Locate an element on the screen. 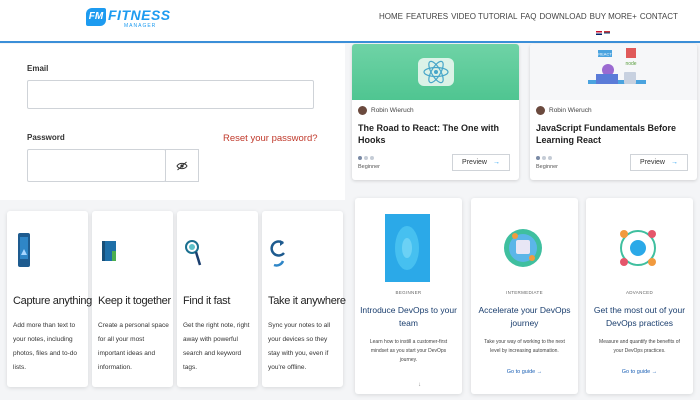  scroll-down-icon: ↓ is located at coordinates (419, 385).